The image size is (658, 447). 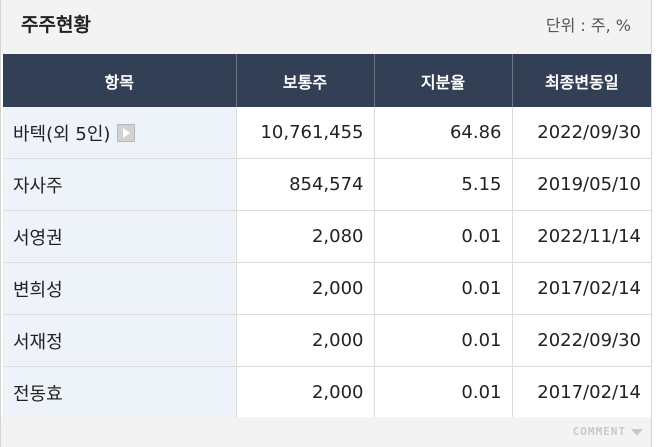 I want to click on table-row: 서영권 2,080 0.01 2022/11/14, so click(x=327, y=236).